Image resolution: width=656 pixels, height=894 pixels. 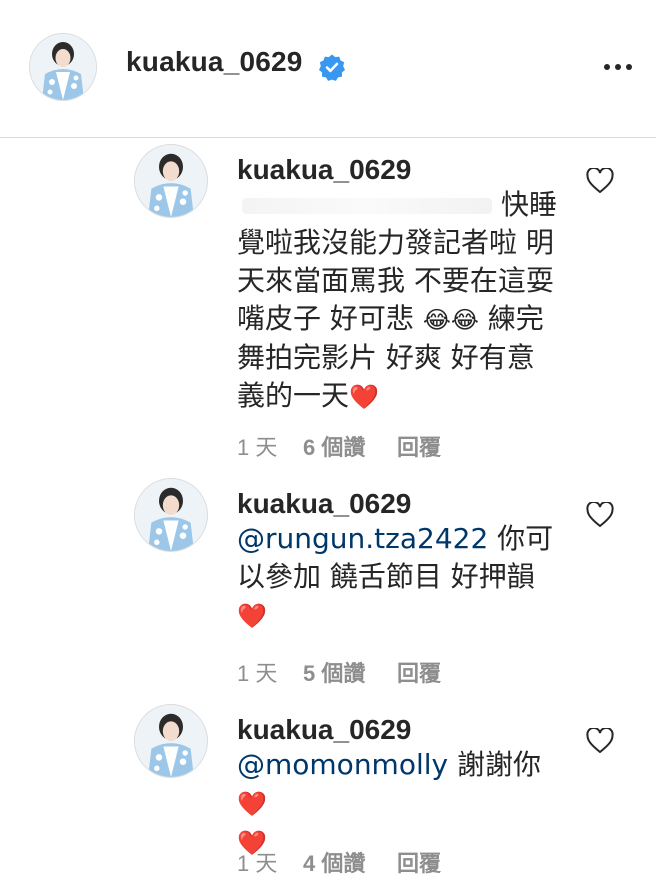 I want to click on comment-likes: 4 個讚, so click(x=334, y=862).